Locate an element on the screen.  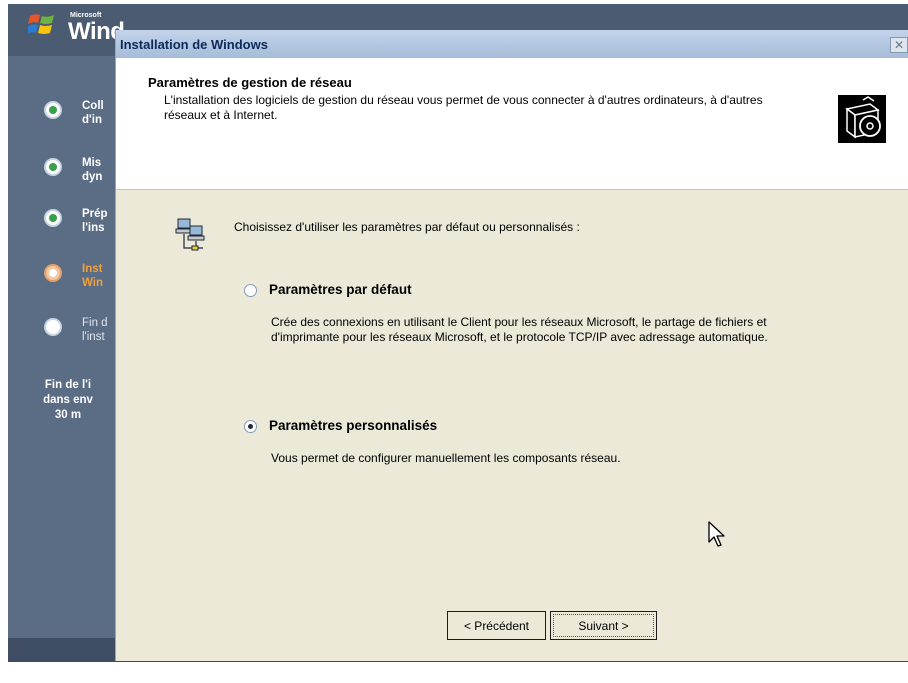
page-title: Paramètres de gestion de réseau is located at coordinates (250, 82).